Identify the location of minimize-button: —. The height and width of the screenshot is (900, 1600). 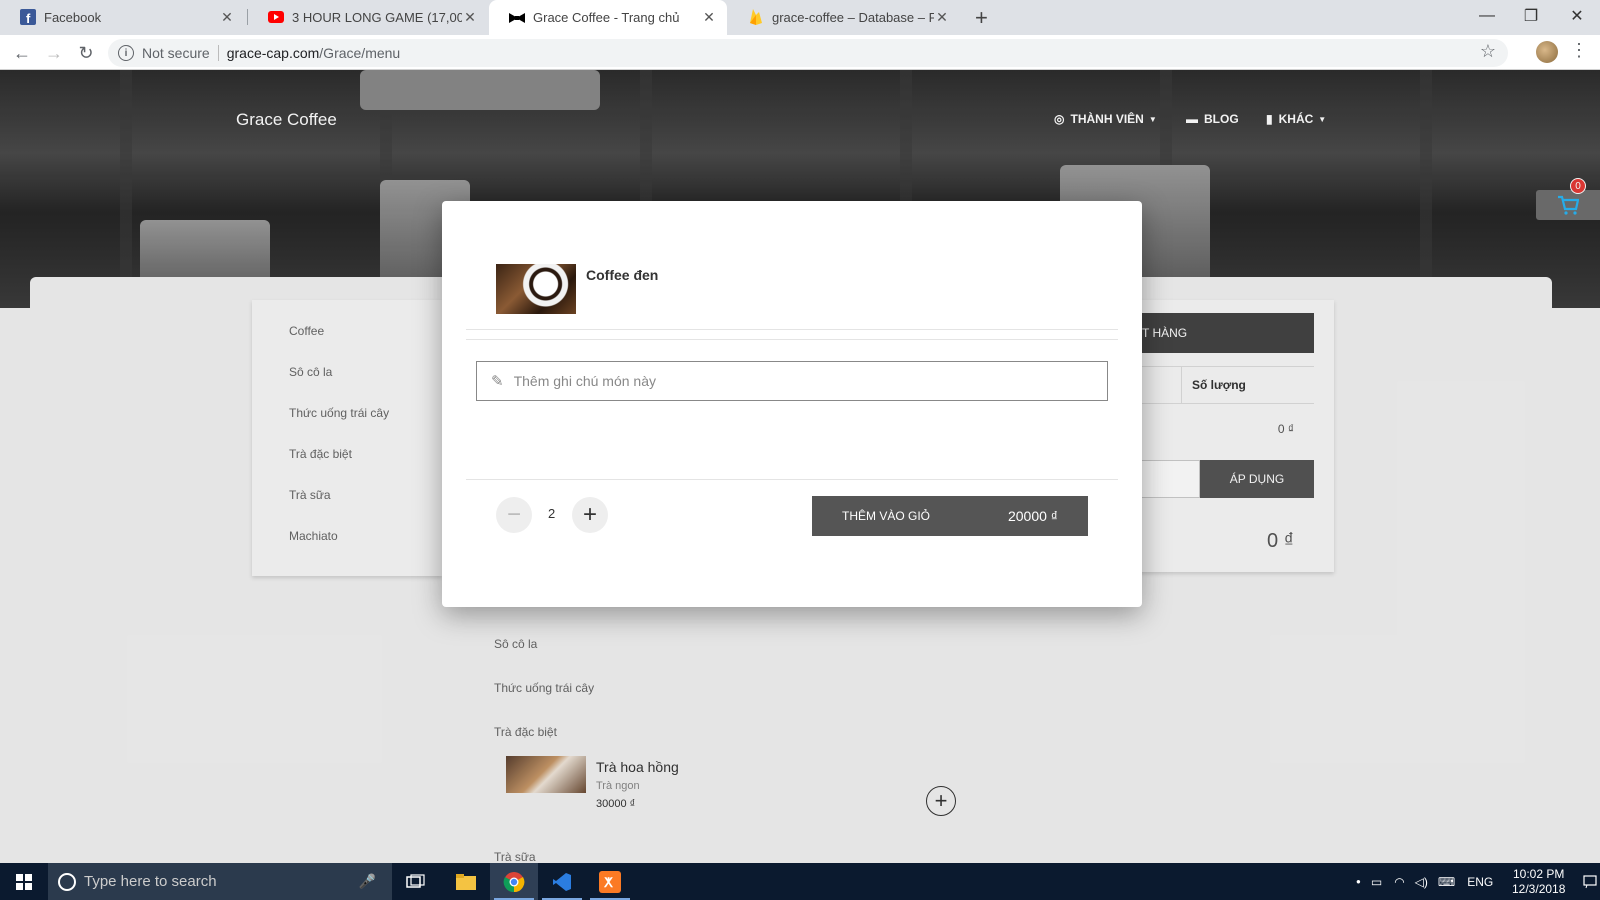
(1487, 16).